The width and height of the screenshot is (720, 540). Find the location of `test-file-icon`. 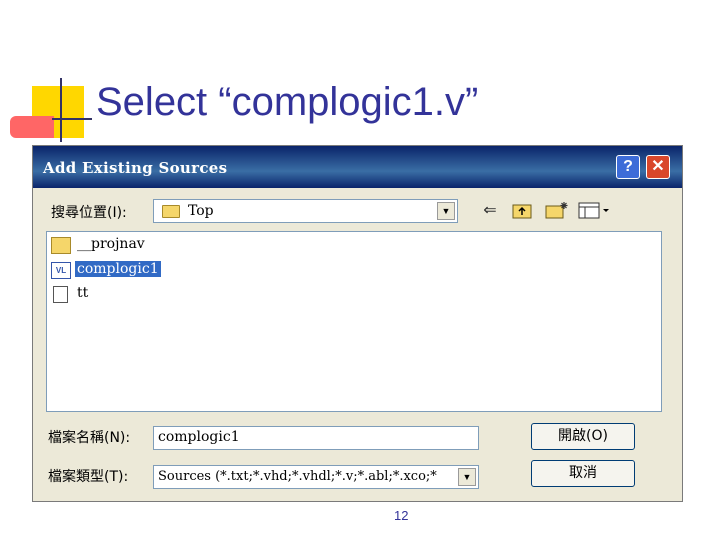

test-file-icon is located at coordinates (60, 294).